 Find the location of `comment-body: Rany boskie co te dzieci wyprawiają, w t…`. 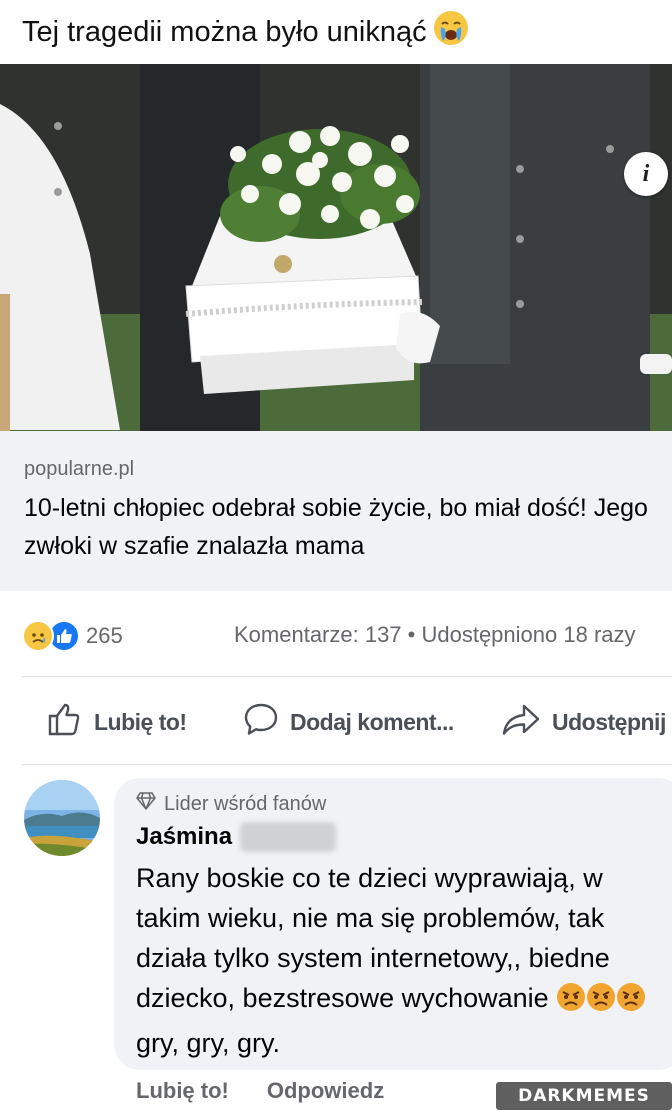

comment-body: Rany boskie co te dzieci wyprawiają, w t… is located at coordinates (373, 938).